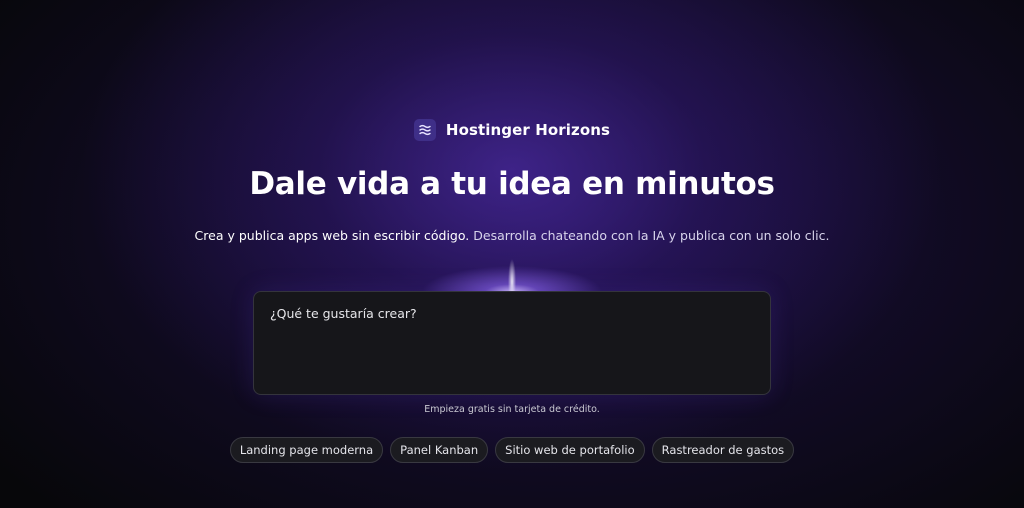 This screenshot has height=508, width=1024. I want to click on brand: Hostinger Horizons, so click(512, 130).